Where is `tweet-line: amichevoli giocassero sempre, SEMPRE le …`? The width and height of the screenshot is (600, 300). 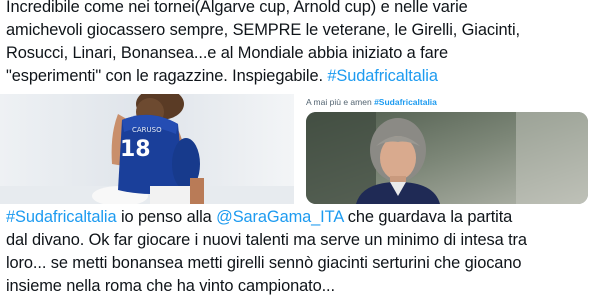
tweet-line: amichevoli giocassero sempre, SEMPRE le … is located at coordinates (263, 30).